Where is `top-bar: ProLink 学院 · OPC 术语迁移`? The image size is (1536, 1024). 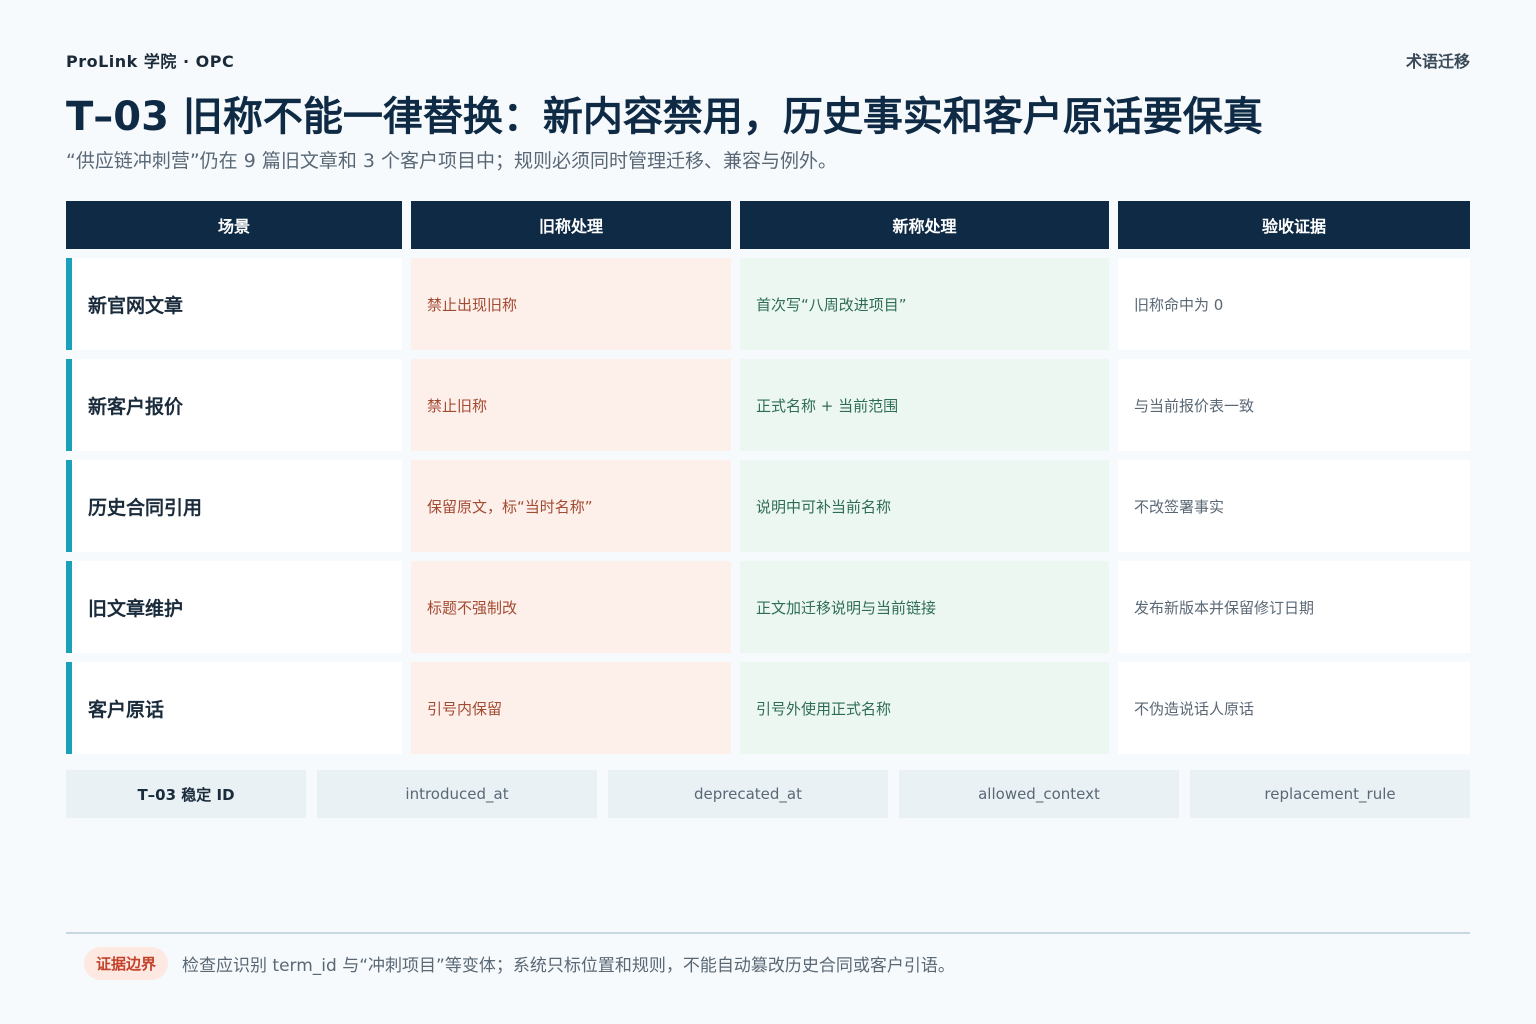 top-bar: ProLink 学院 · OPC 术语迁移 is located at coordinates (768, 60).